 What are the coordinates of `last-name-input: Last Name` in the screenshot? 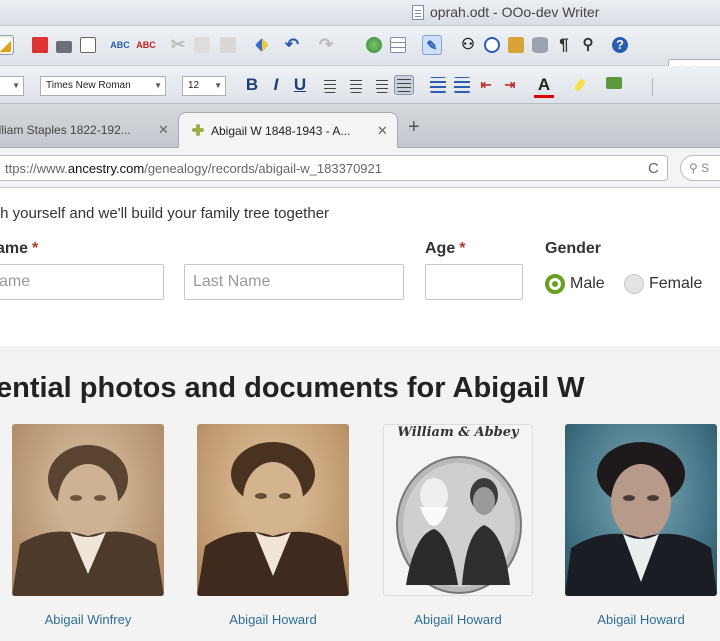 It's located at (294, 282).